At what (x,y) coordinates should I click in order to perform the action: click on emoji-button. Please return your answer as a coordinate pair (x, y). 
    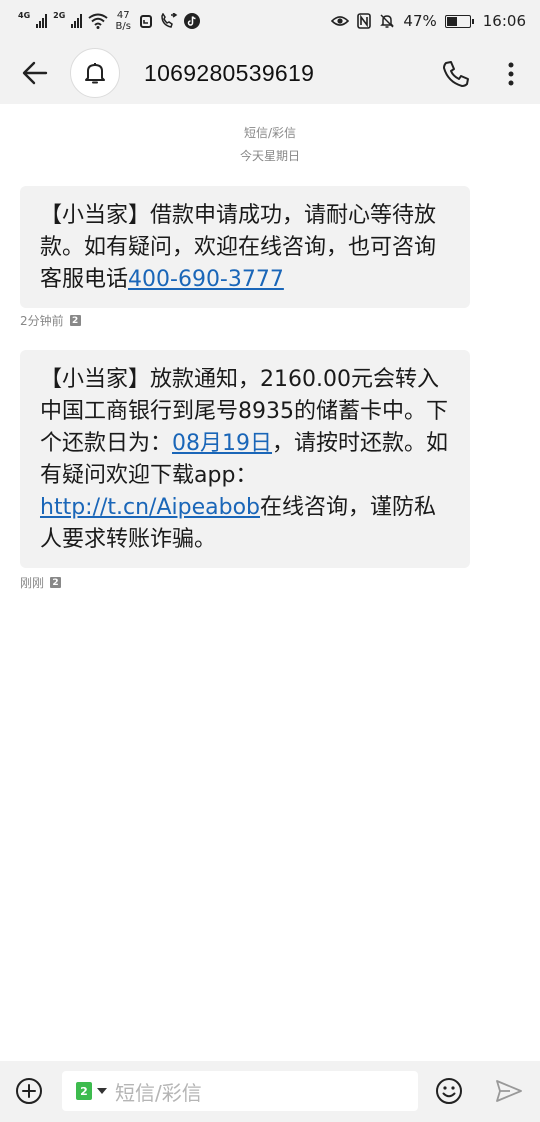
    Looking at the image, I should click on (449, 1091).